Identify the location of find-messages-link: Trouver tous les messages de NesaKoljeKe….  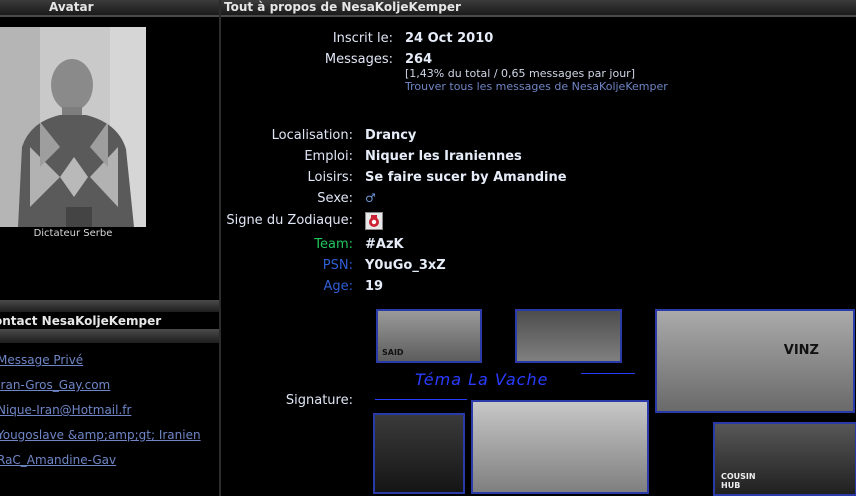
(536, 86).